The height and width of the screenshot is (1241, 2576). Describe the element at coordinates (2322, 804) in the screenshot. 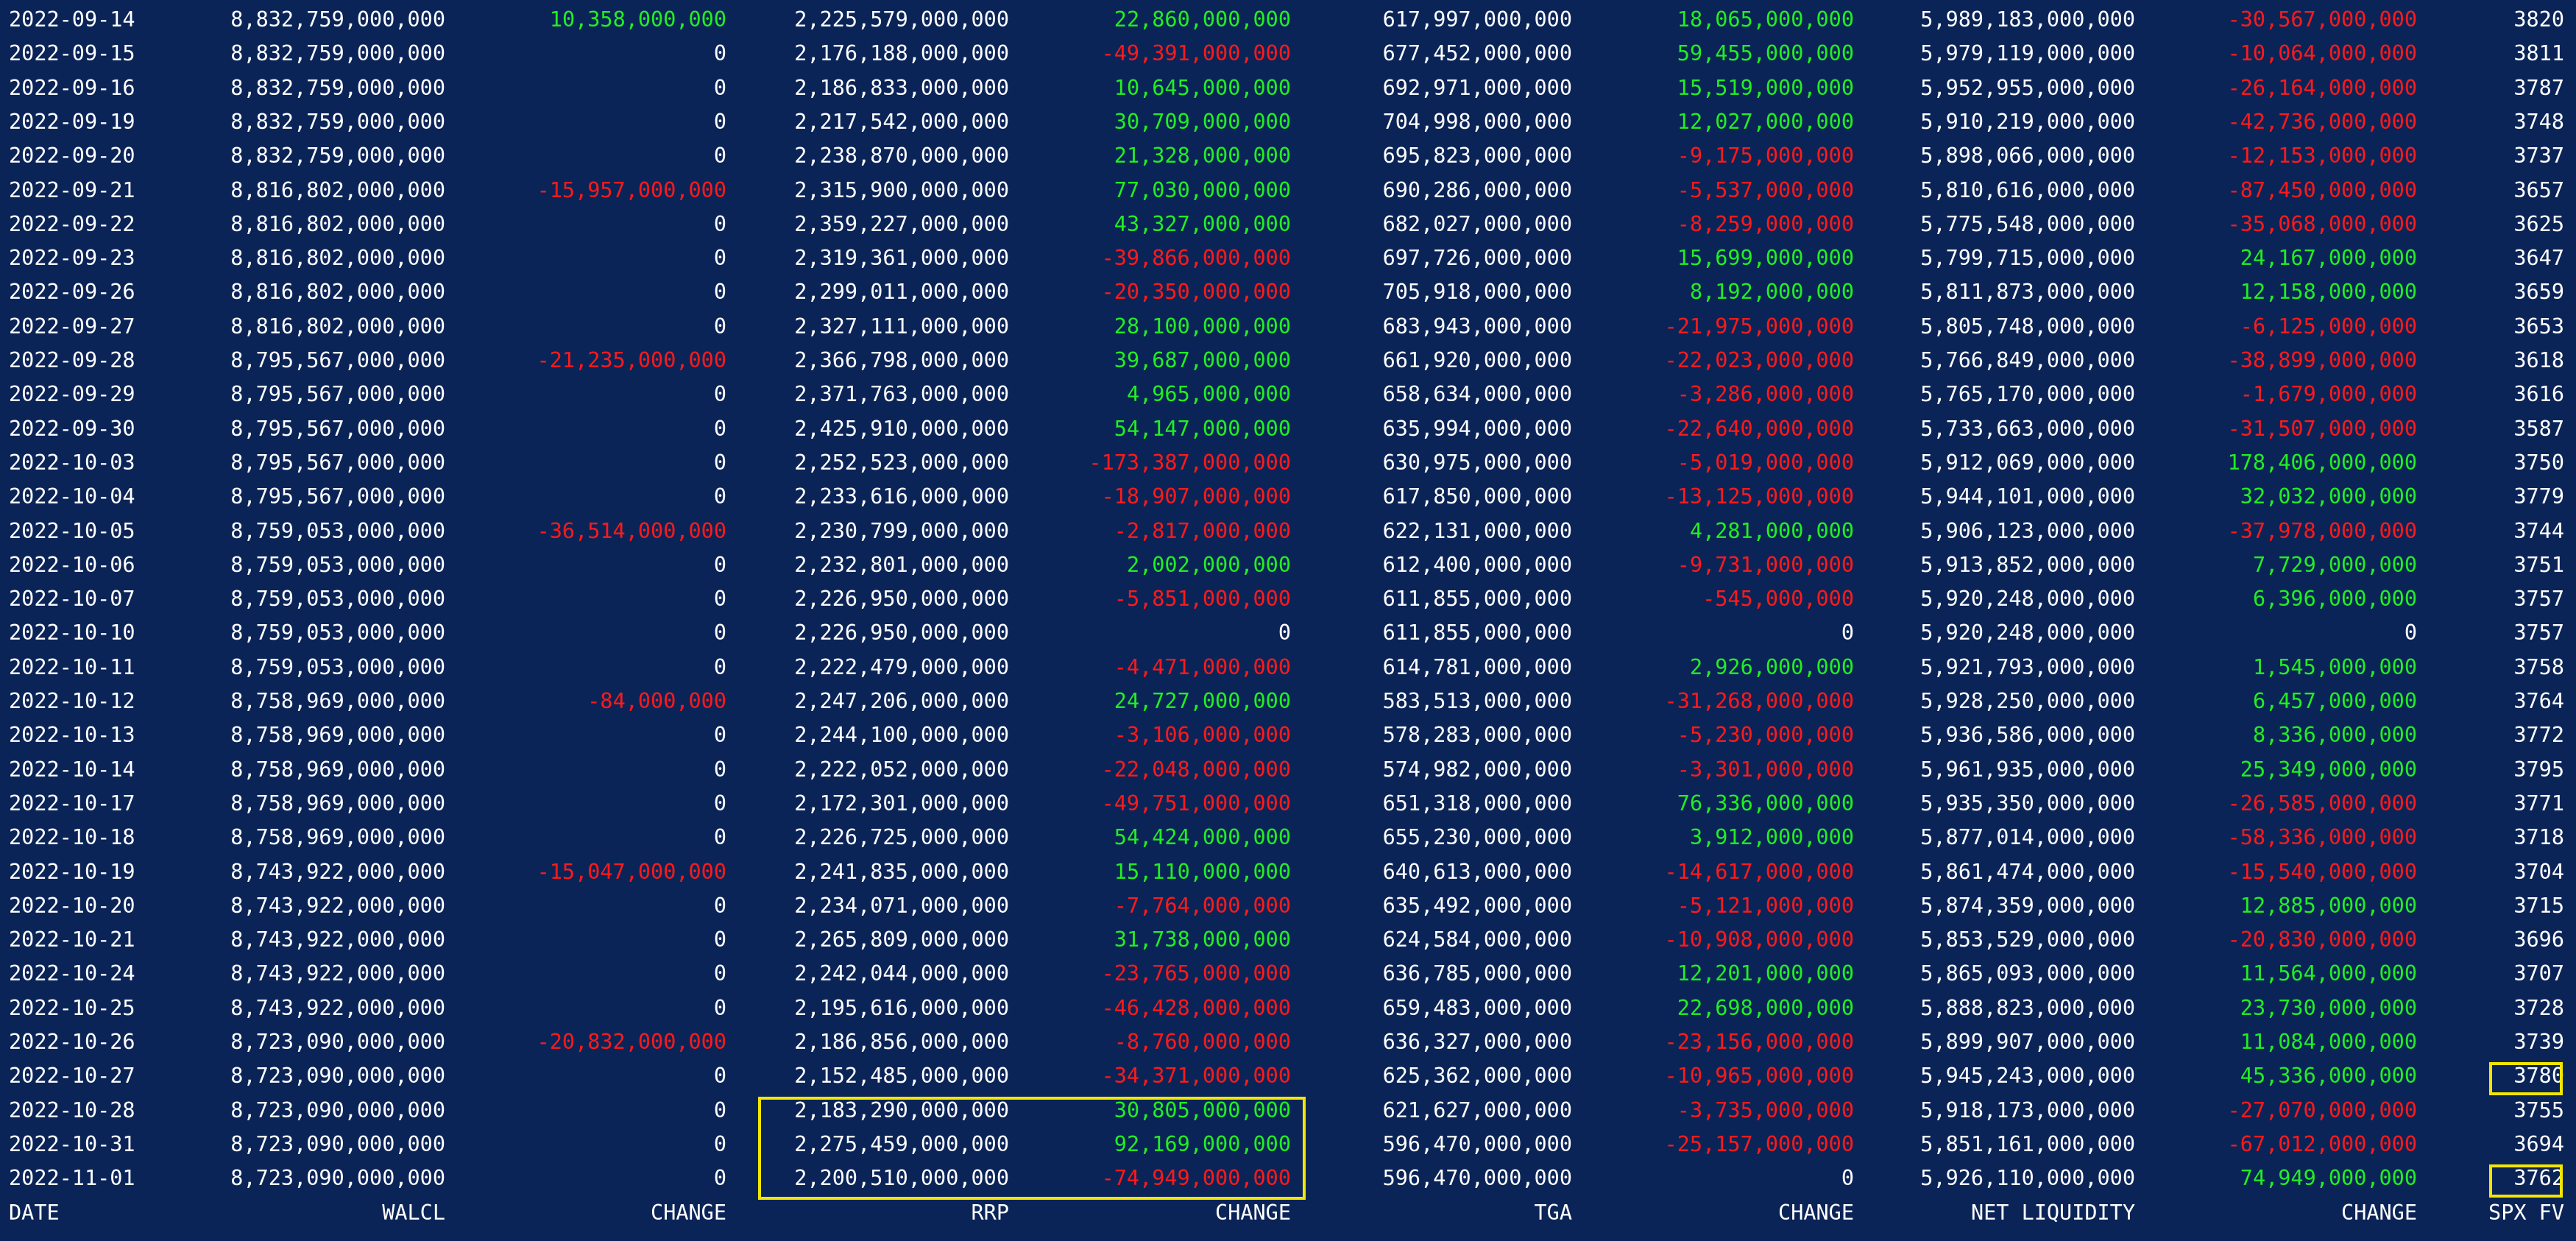

I see `cell-net-liquidity-change: -26,585,000,000` at that location.